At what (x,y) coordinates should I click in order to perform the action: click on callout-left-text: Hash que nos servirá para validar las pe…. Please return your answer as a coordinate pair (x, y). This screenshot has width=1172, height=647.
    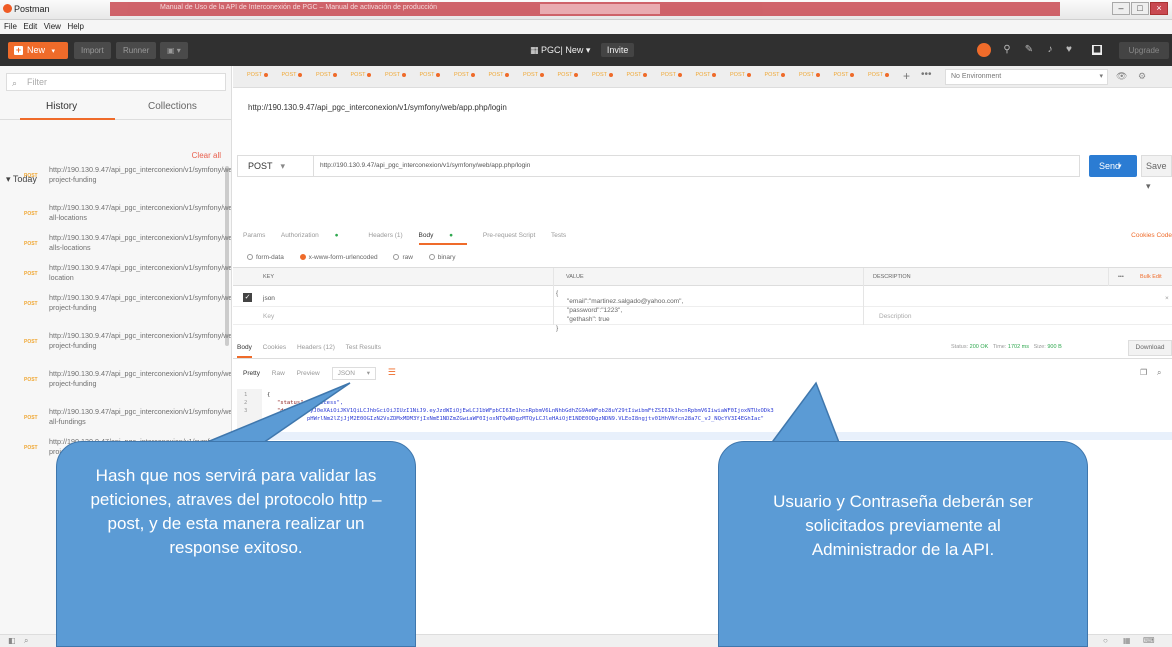
    Looking at the image, I should click on (236, 511).